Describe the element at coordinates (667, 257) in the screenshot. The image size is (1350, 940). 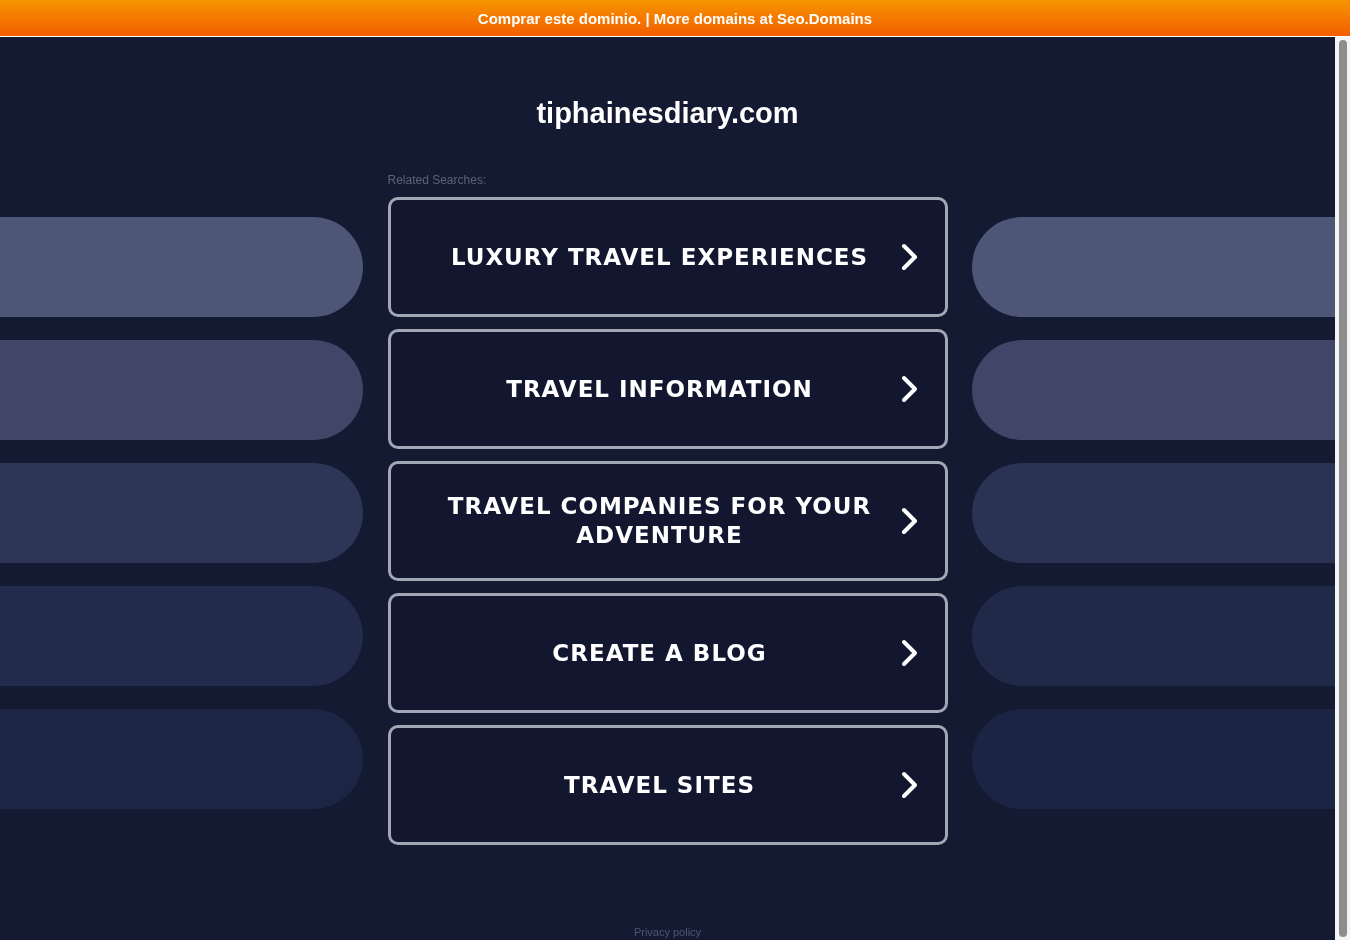
I see `search-link-button: LUXURY TRAVEL EXPERIENCES` at that location.